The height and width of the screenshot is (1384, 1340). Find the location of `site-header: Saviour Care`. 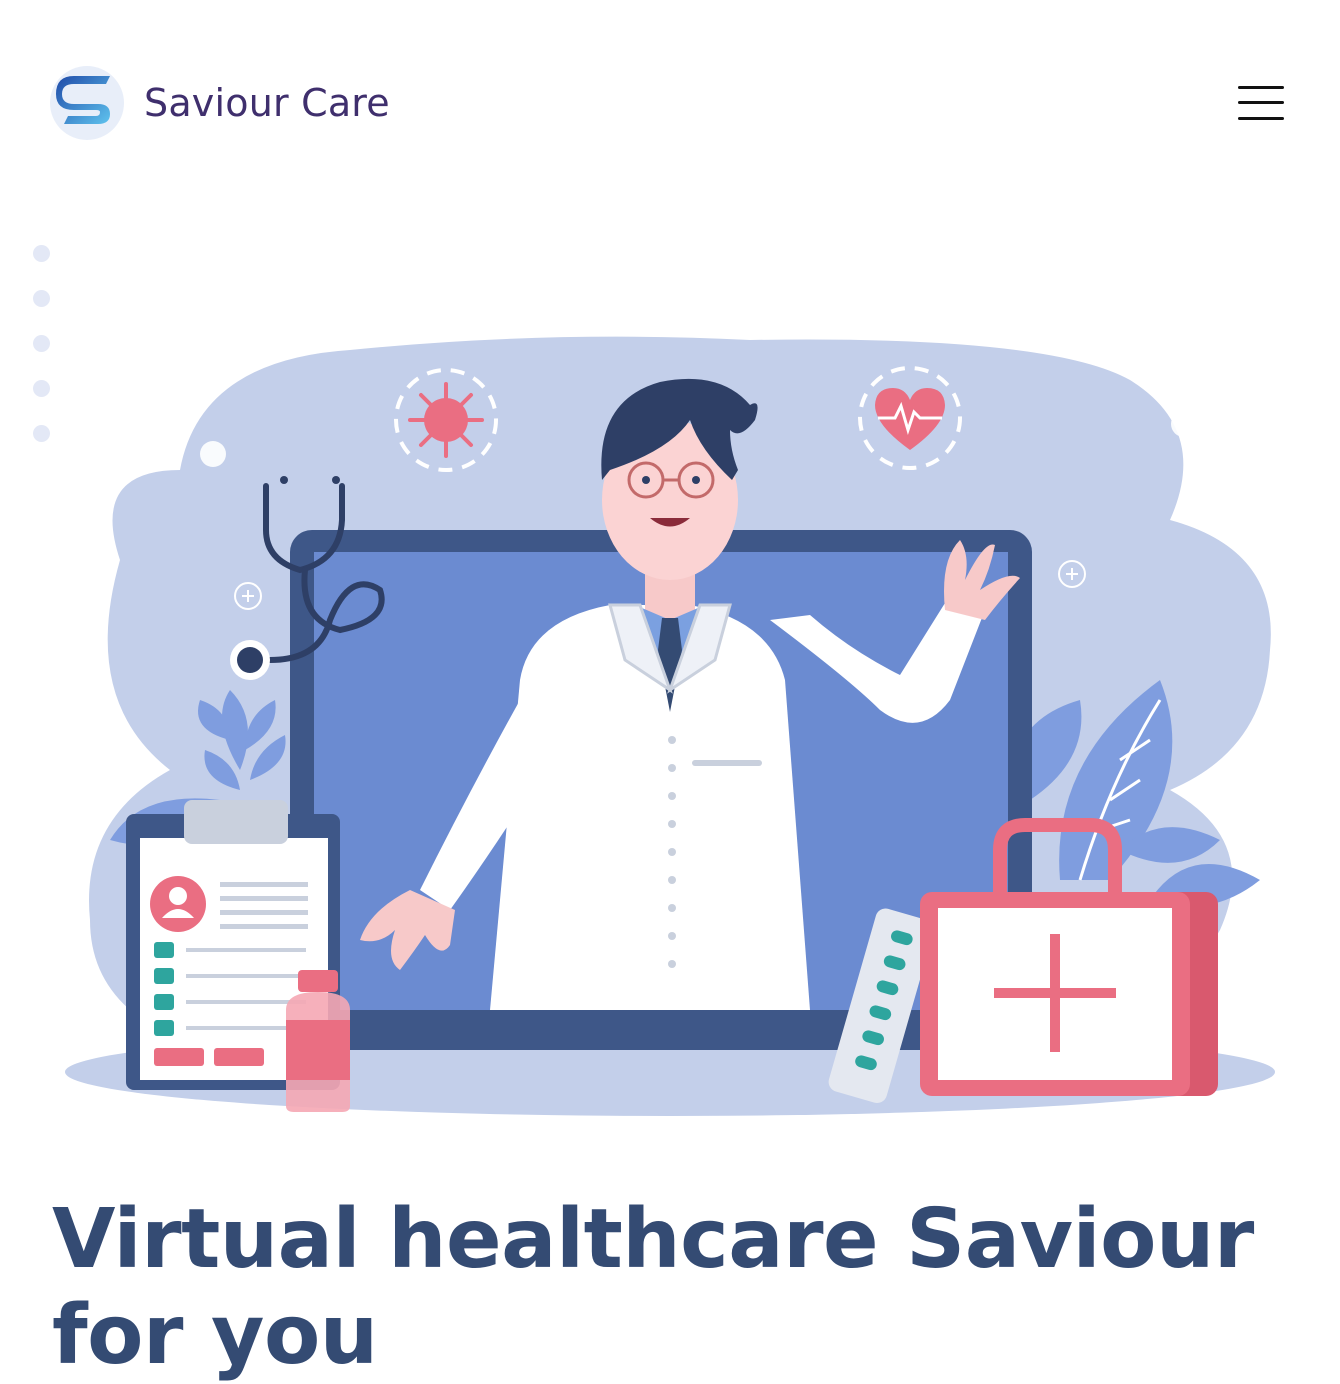

site-header: Saviour Care is located at coordinates (670, 100).